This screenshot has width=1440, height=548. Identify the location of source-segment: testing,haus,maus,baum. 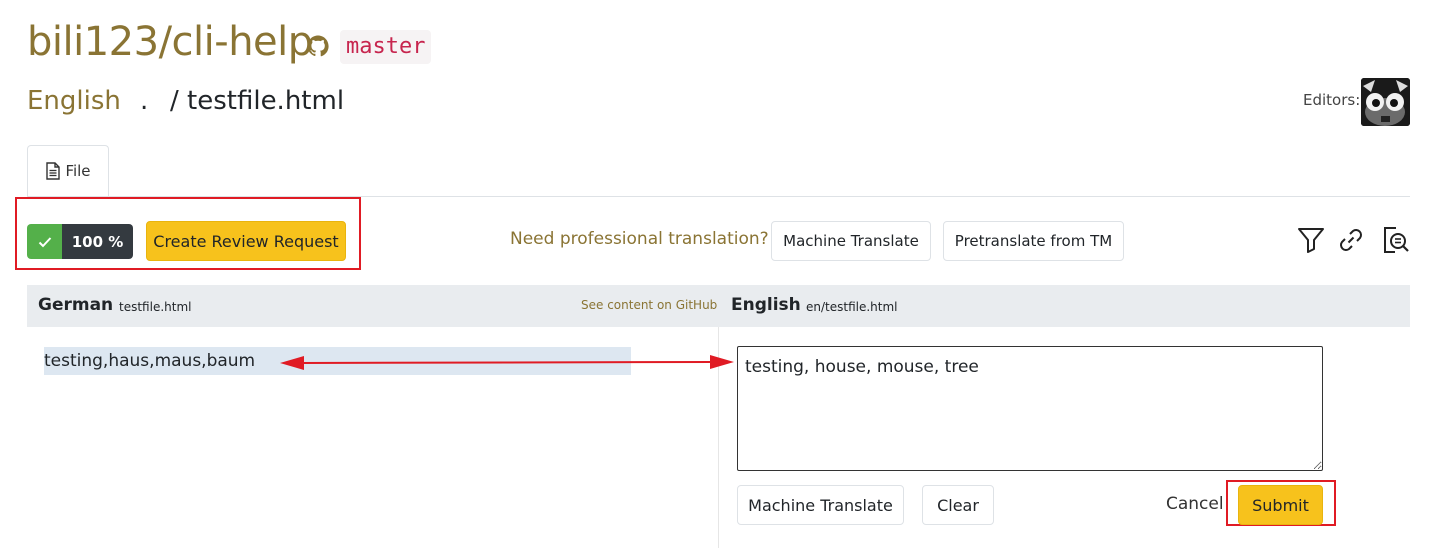
(337, 361).